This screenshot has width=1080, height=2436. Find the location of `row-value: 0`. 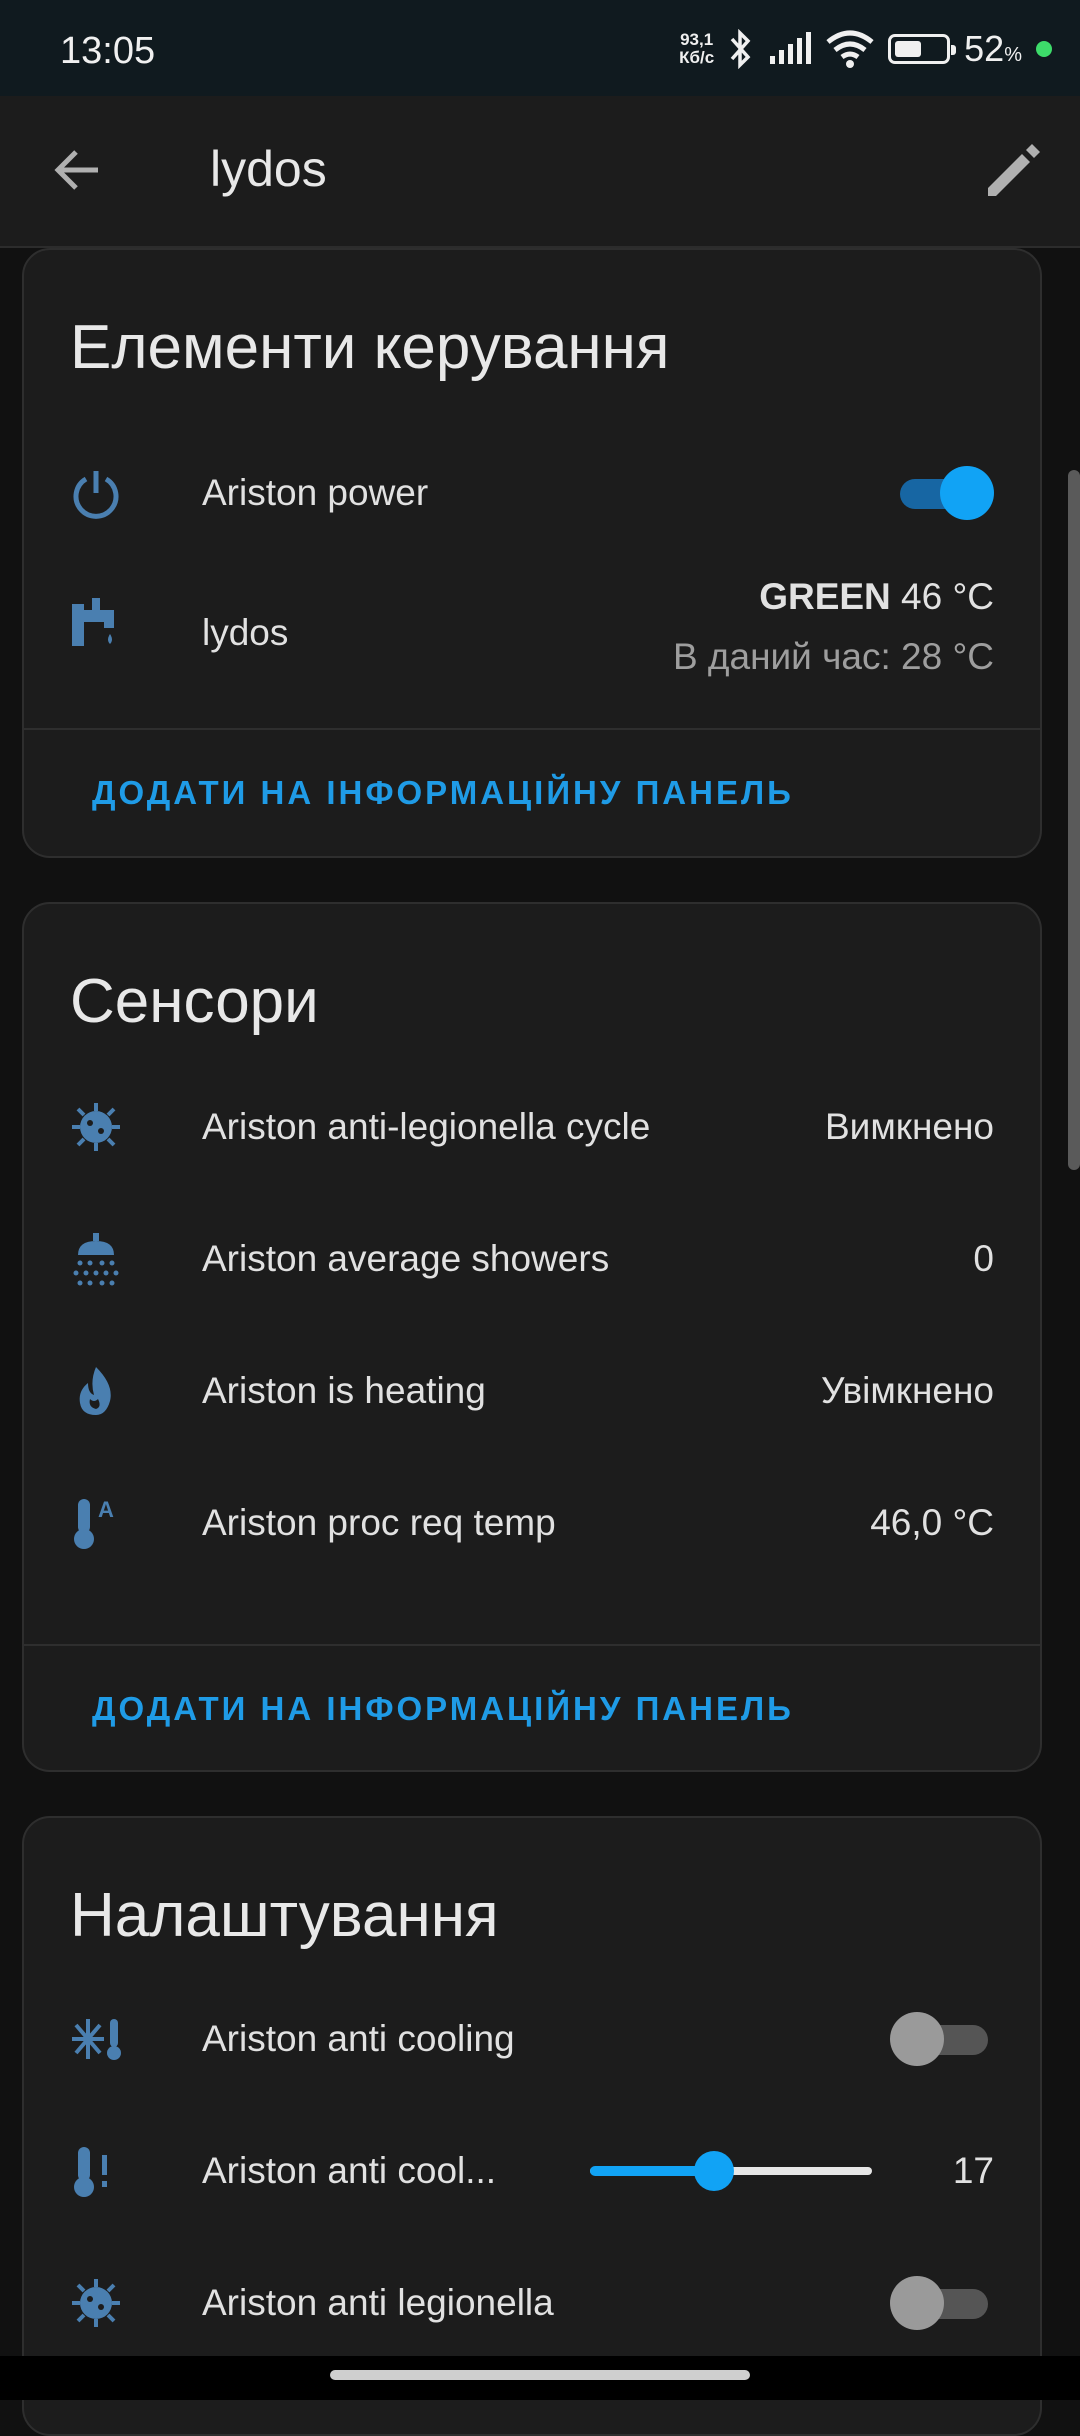

row-value: 0 is located at coordinates (983, 1258).